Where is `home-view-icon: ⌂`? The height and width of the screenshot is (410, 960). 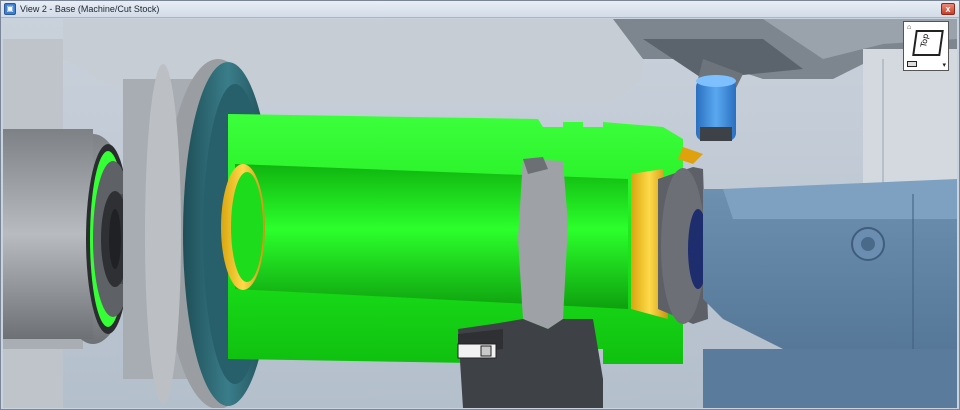 home-view-icon: ⌂ is located at coordinates (909, 27).